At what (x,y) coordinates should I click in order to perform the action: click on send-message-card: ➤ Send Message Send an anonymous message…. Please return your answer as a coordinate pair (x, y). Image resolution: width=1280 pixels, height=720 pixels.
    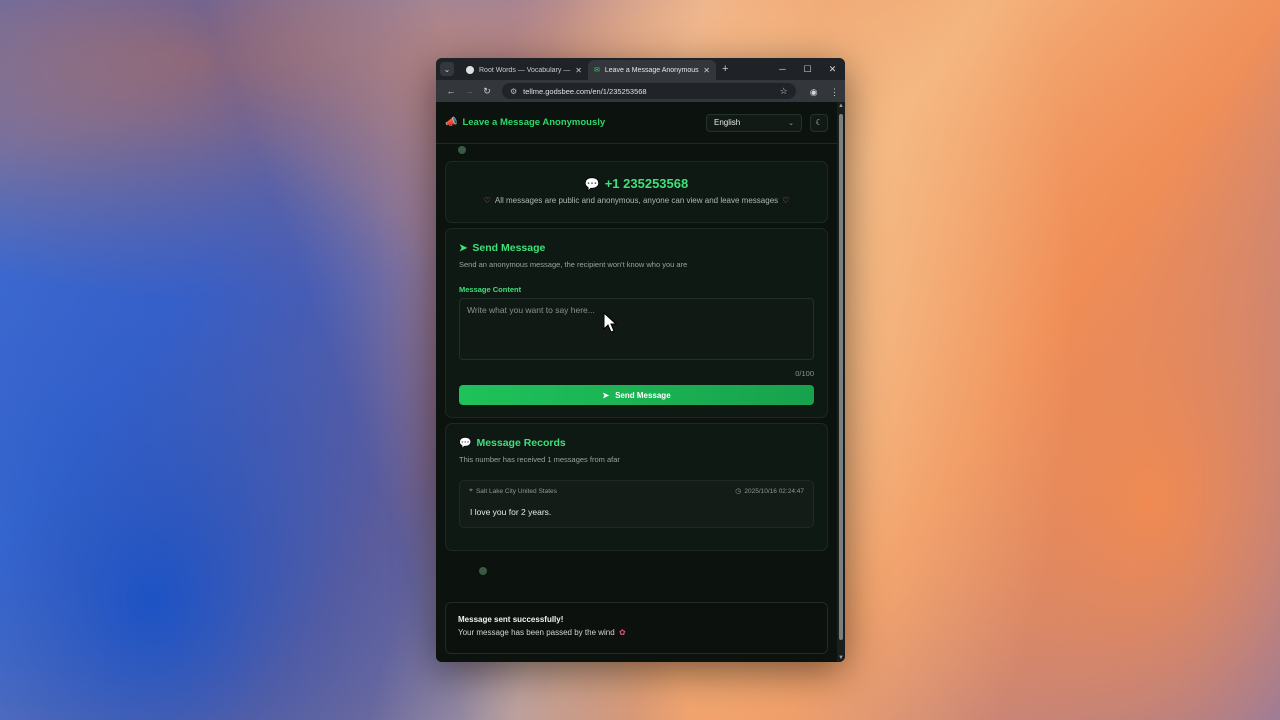
    Looking at the image, I should click on (636, 323).